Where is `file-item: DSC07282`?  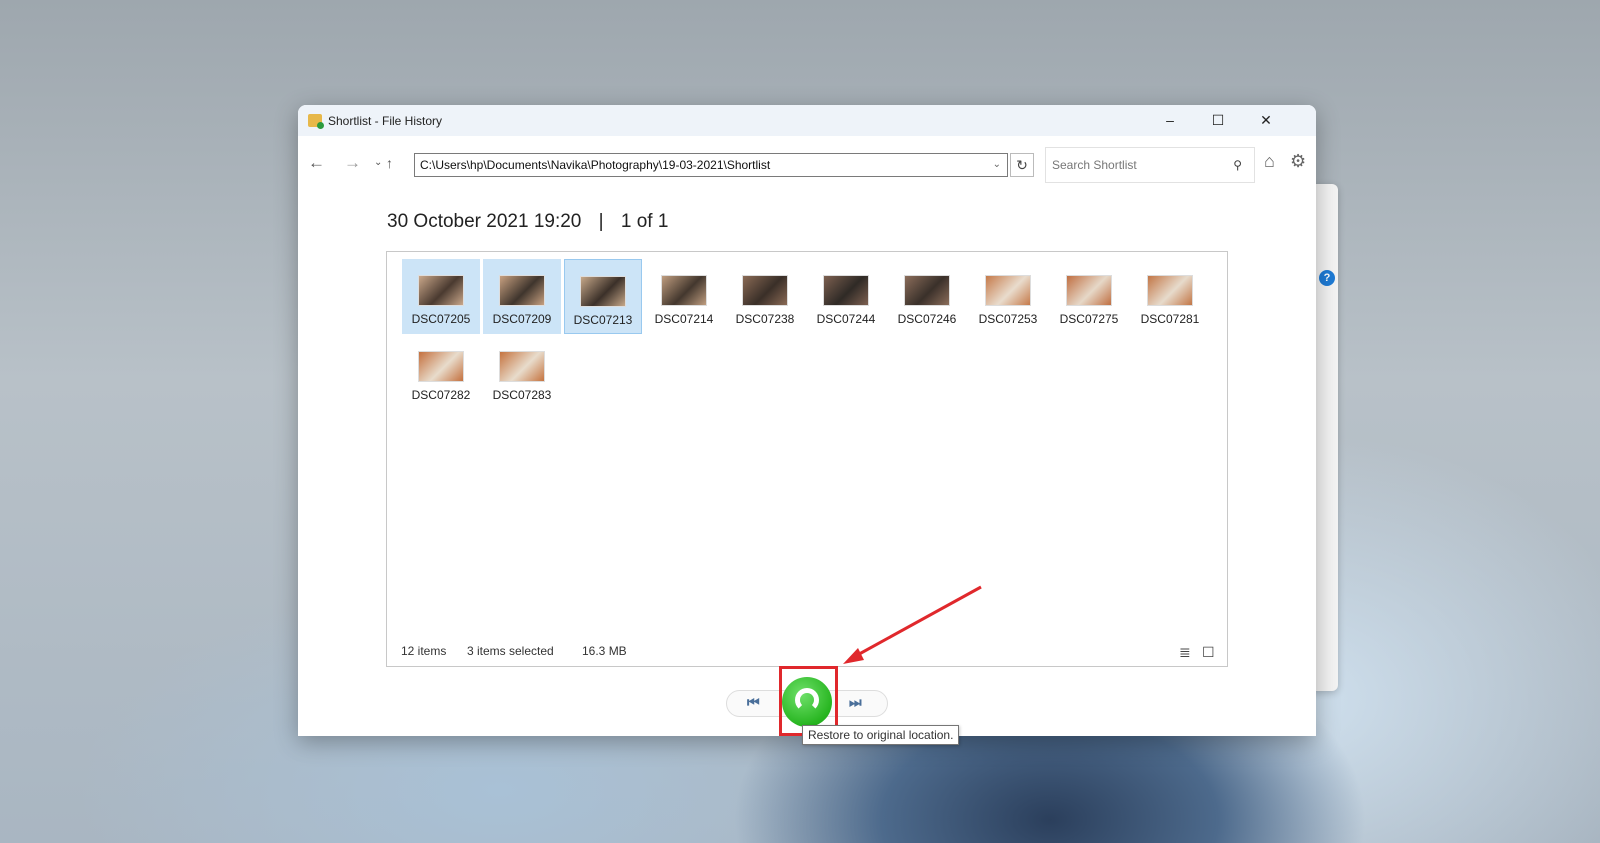 file-item: DSC07282 is located at coordinates (441, 372).